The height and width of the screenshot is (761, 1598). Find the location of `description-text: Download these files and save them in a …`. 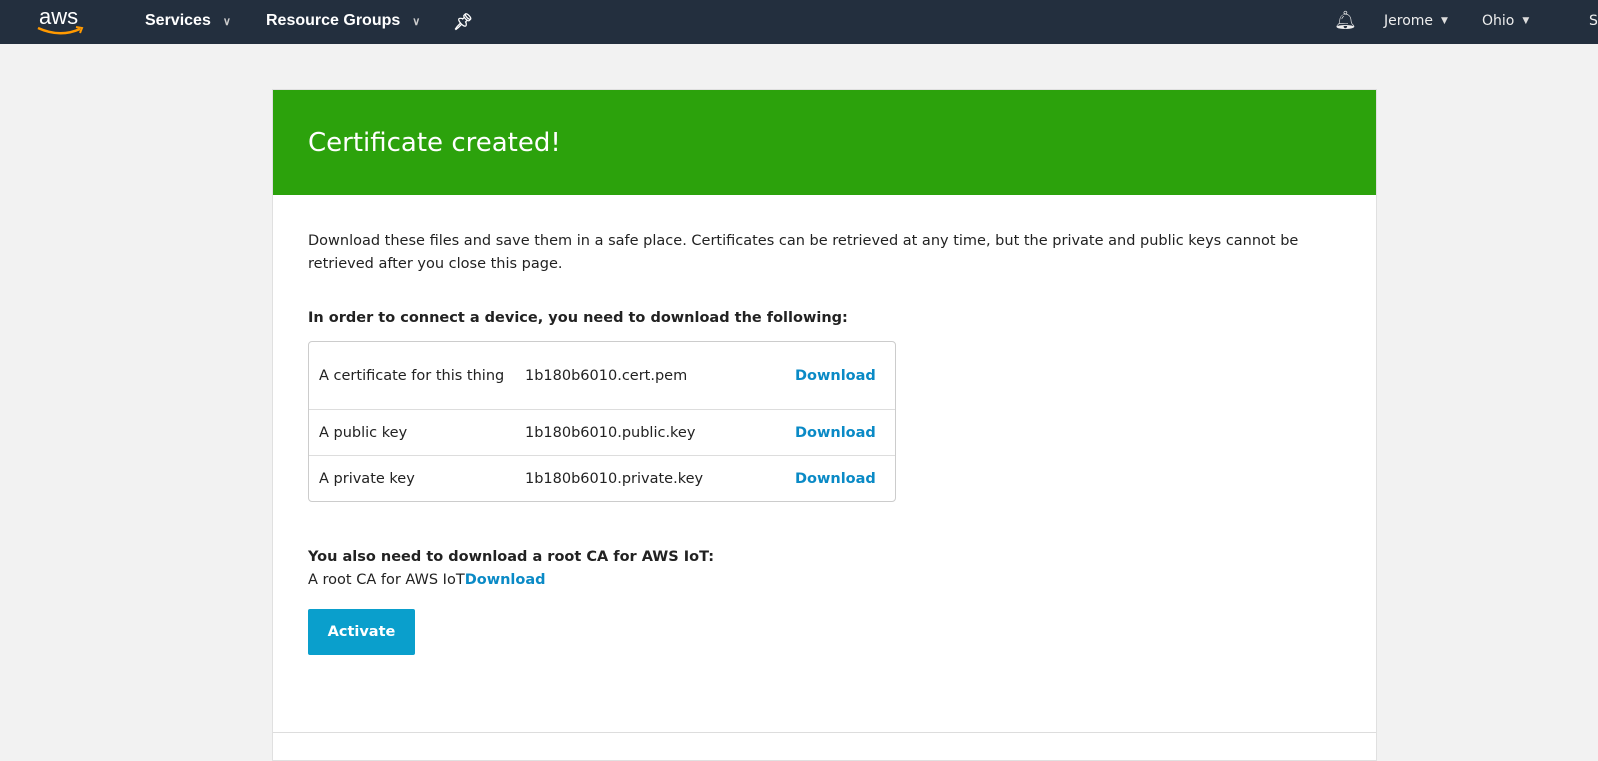

description-text: Download these files and save them in a … is located at coordinates (803, 252).